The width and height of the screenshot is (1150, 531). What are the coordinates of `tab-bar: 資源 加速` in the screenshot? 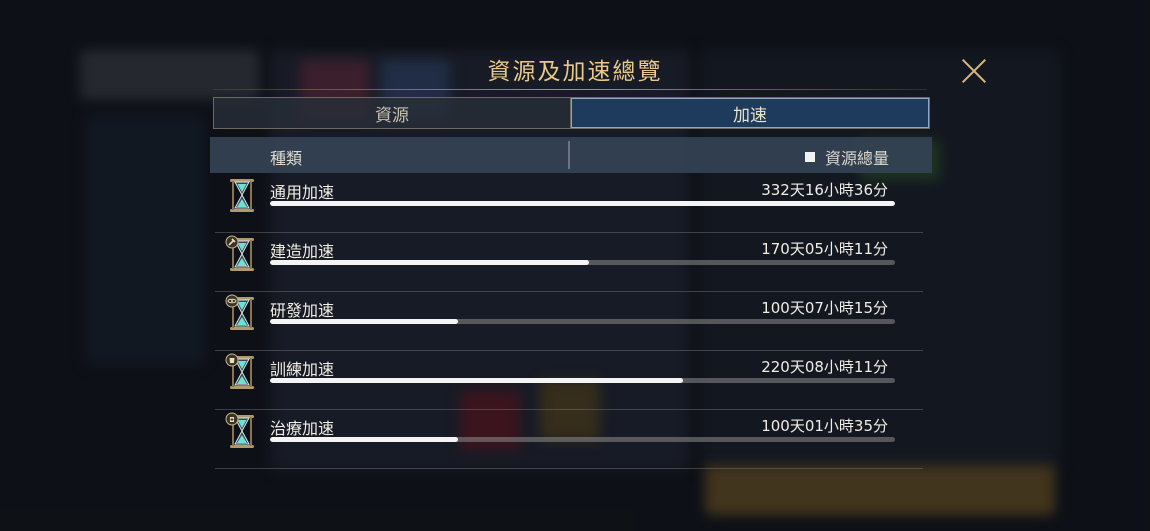 It's located at (571, 113).